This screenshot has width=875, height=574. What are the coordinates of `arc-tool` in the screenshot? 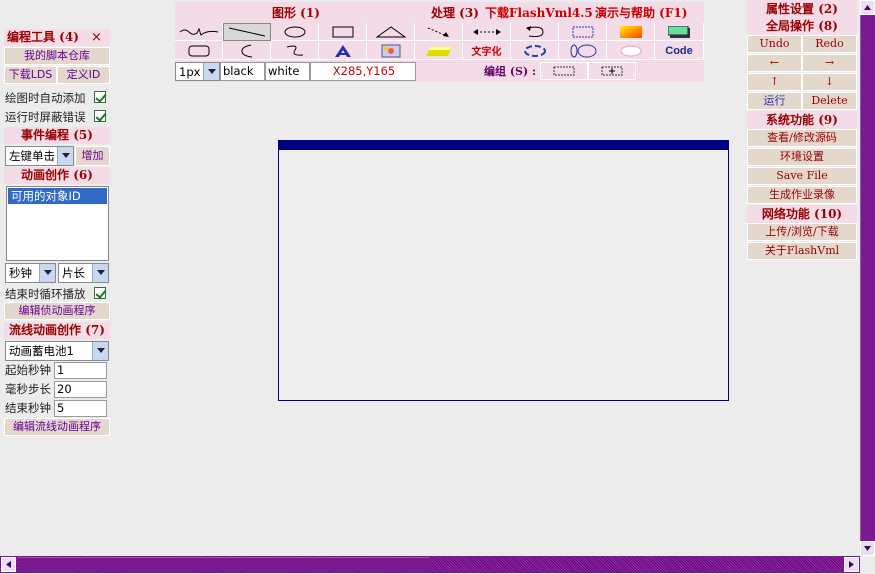 It's located at (247, 51).